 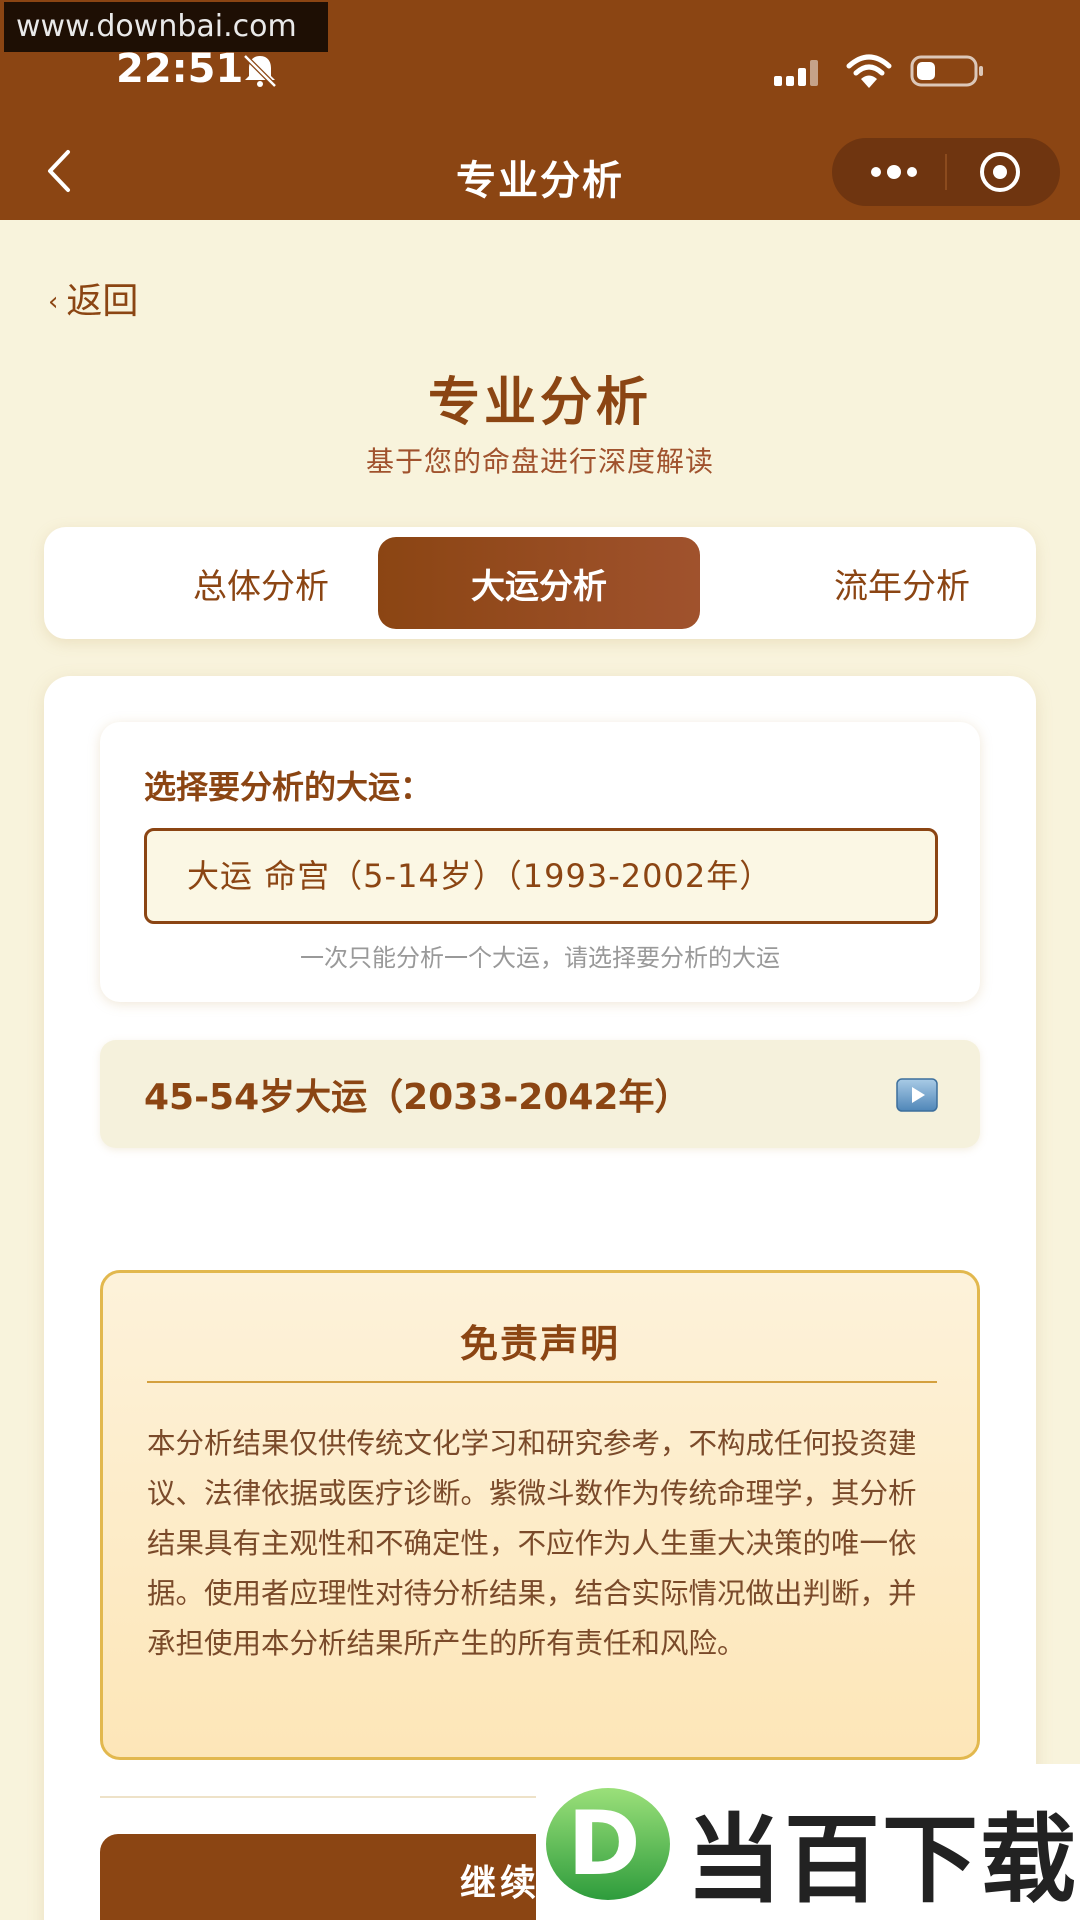 I want to click on close-target-icon, so click(x=1000, y=172).